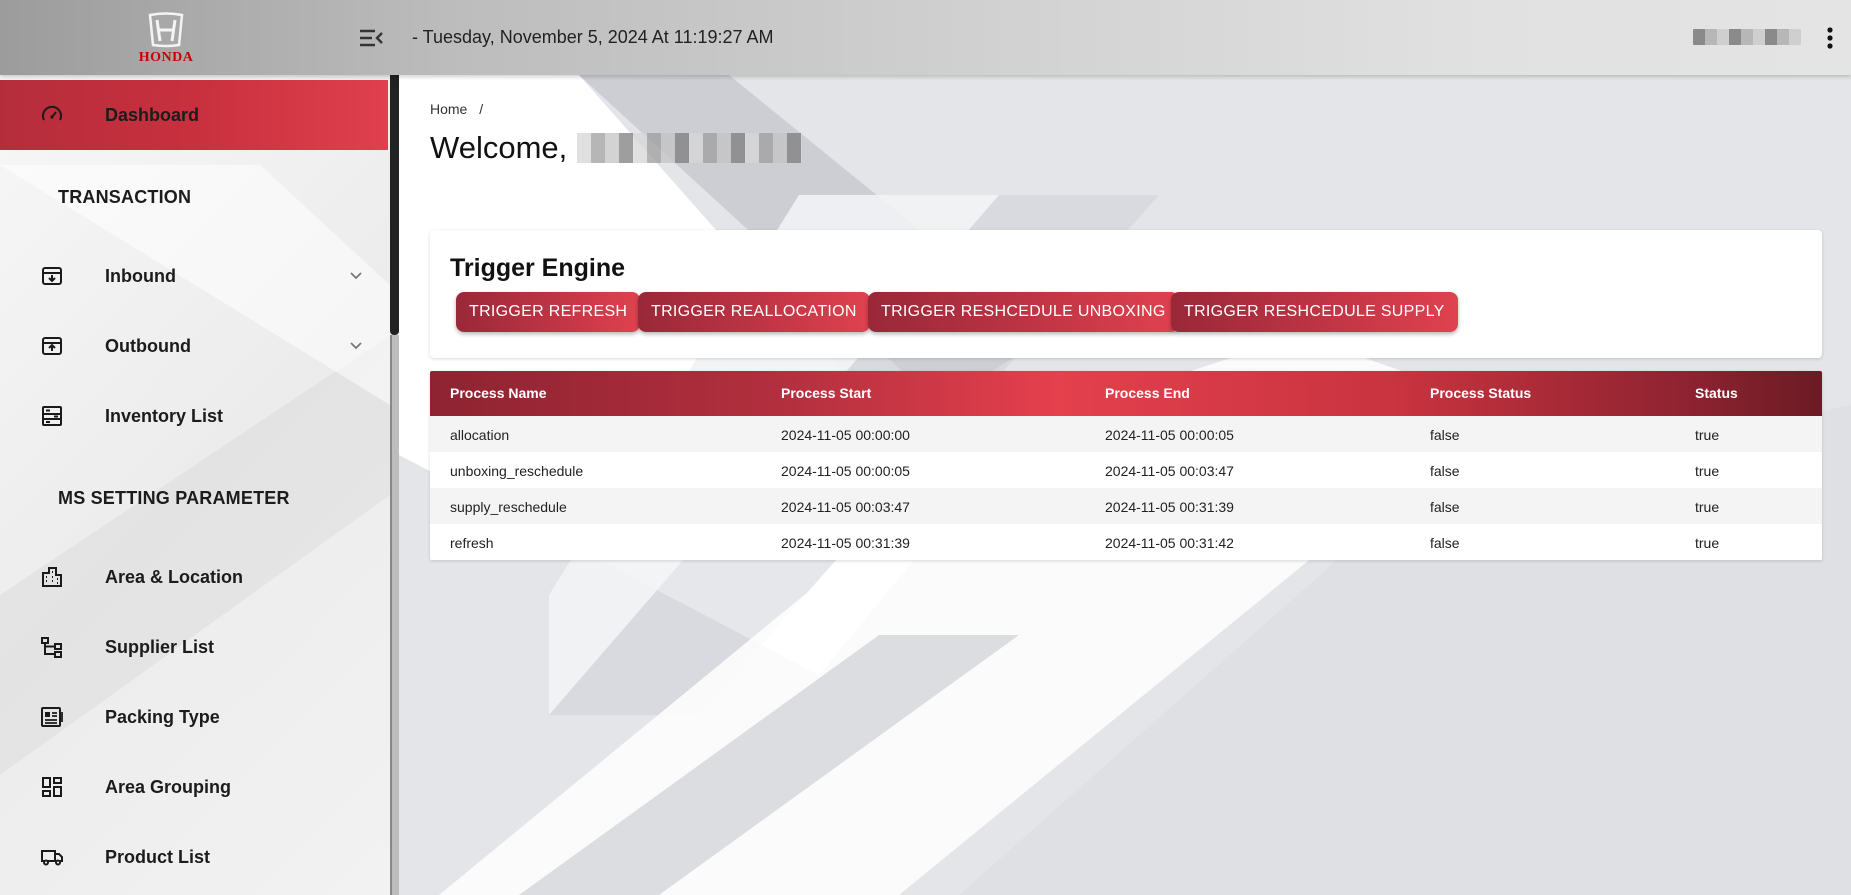 The image size is (1851, 895). I want to click on cell-process-name: refresh, so click(472, 543).